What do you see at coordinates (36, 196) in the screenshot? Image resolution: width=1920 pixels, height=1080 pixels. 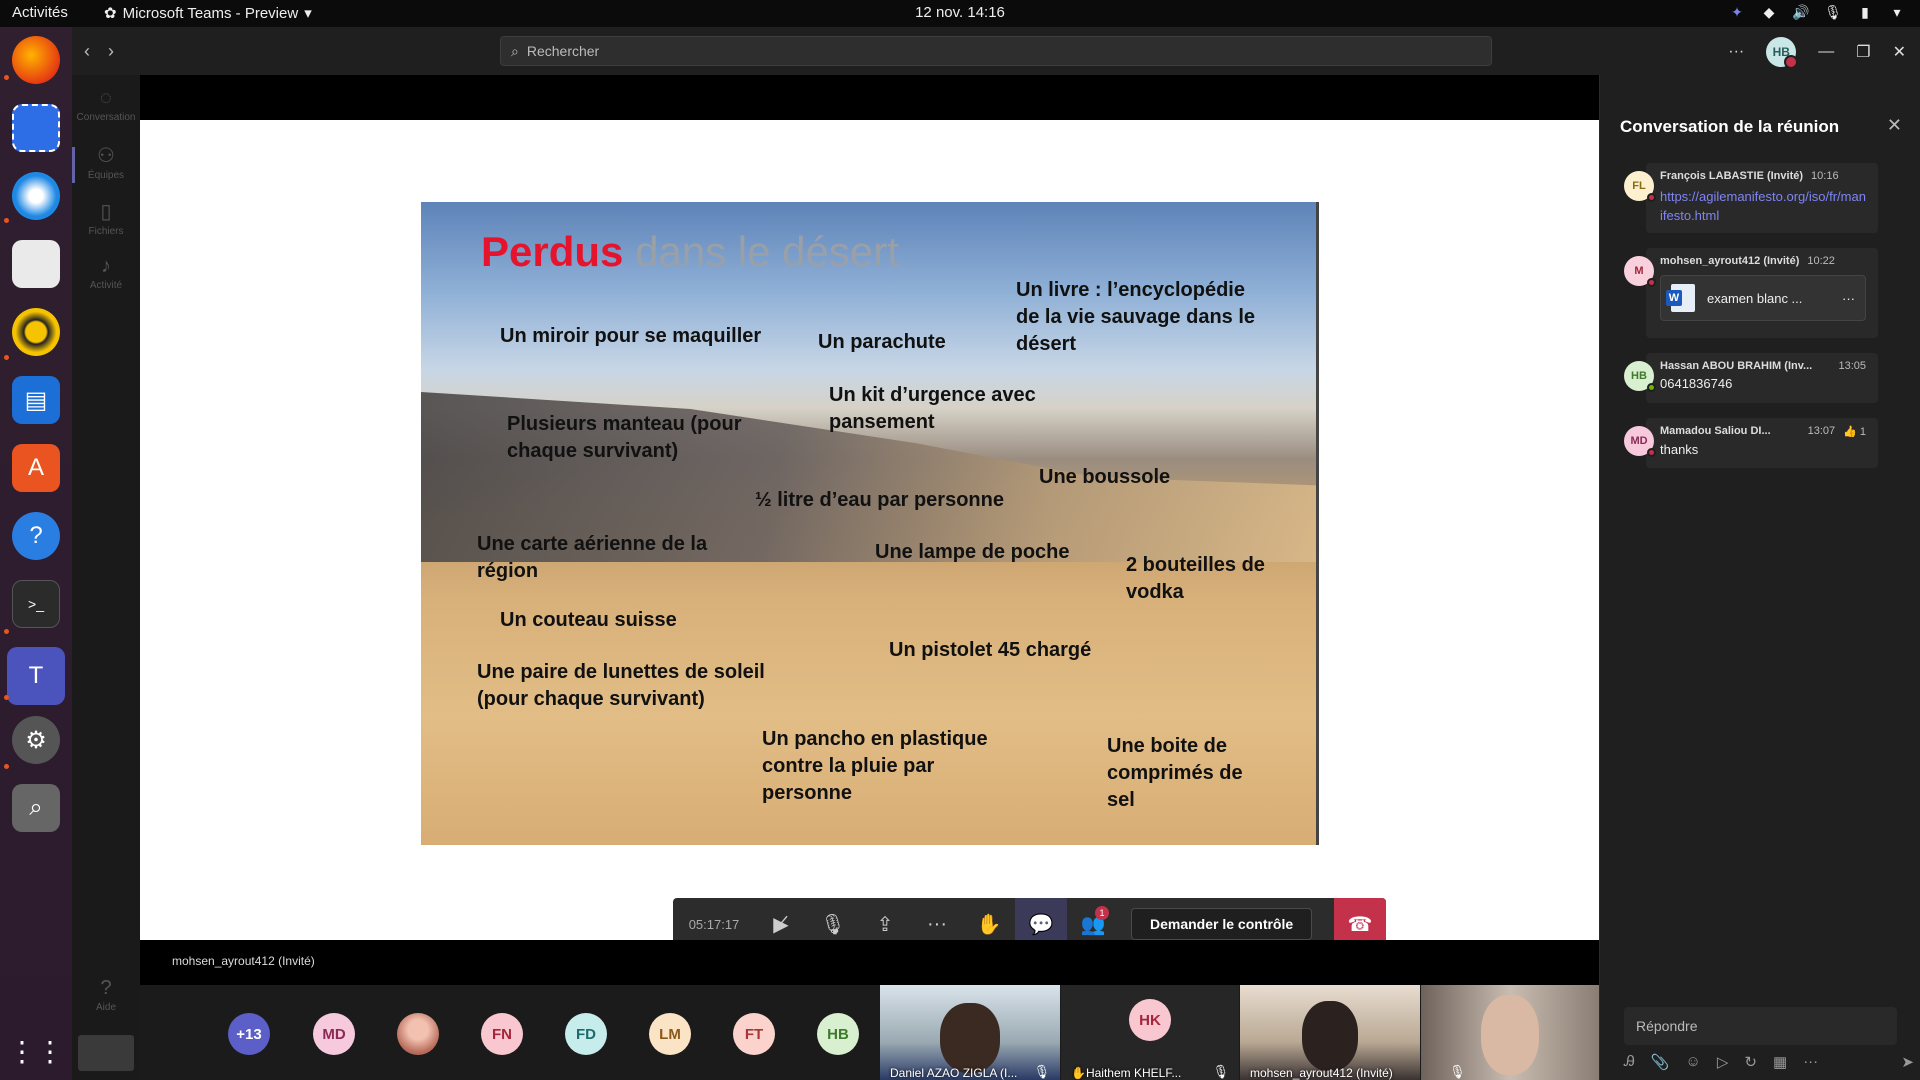 I see `thunderbird-icon` at bounding box center [36, 196].